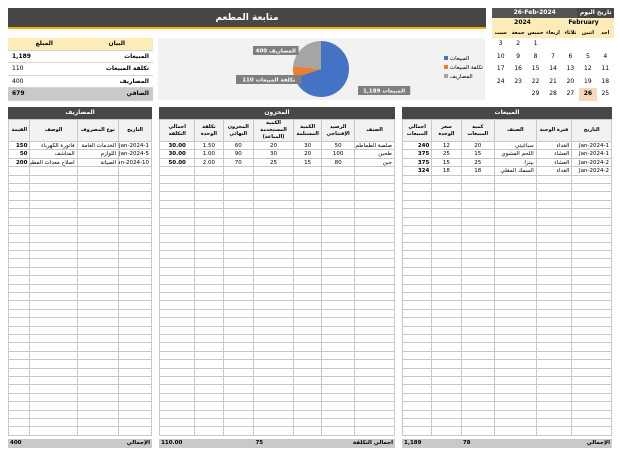  Describe the element at coordinates (535, 44) in the screenshot. I see `calendar-day-cell: 1` at that location.